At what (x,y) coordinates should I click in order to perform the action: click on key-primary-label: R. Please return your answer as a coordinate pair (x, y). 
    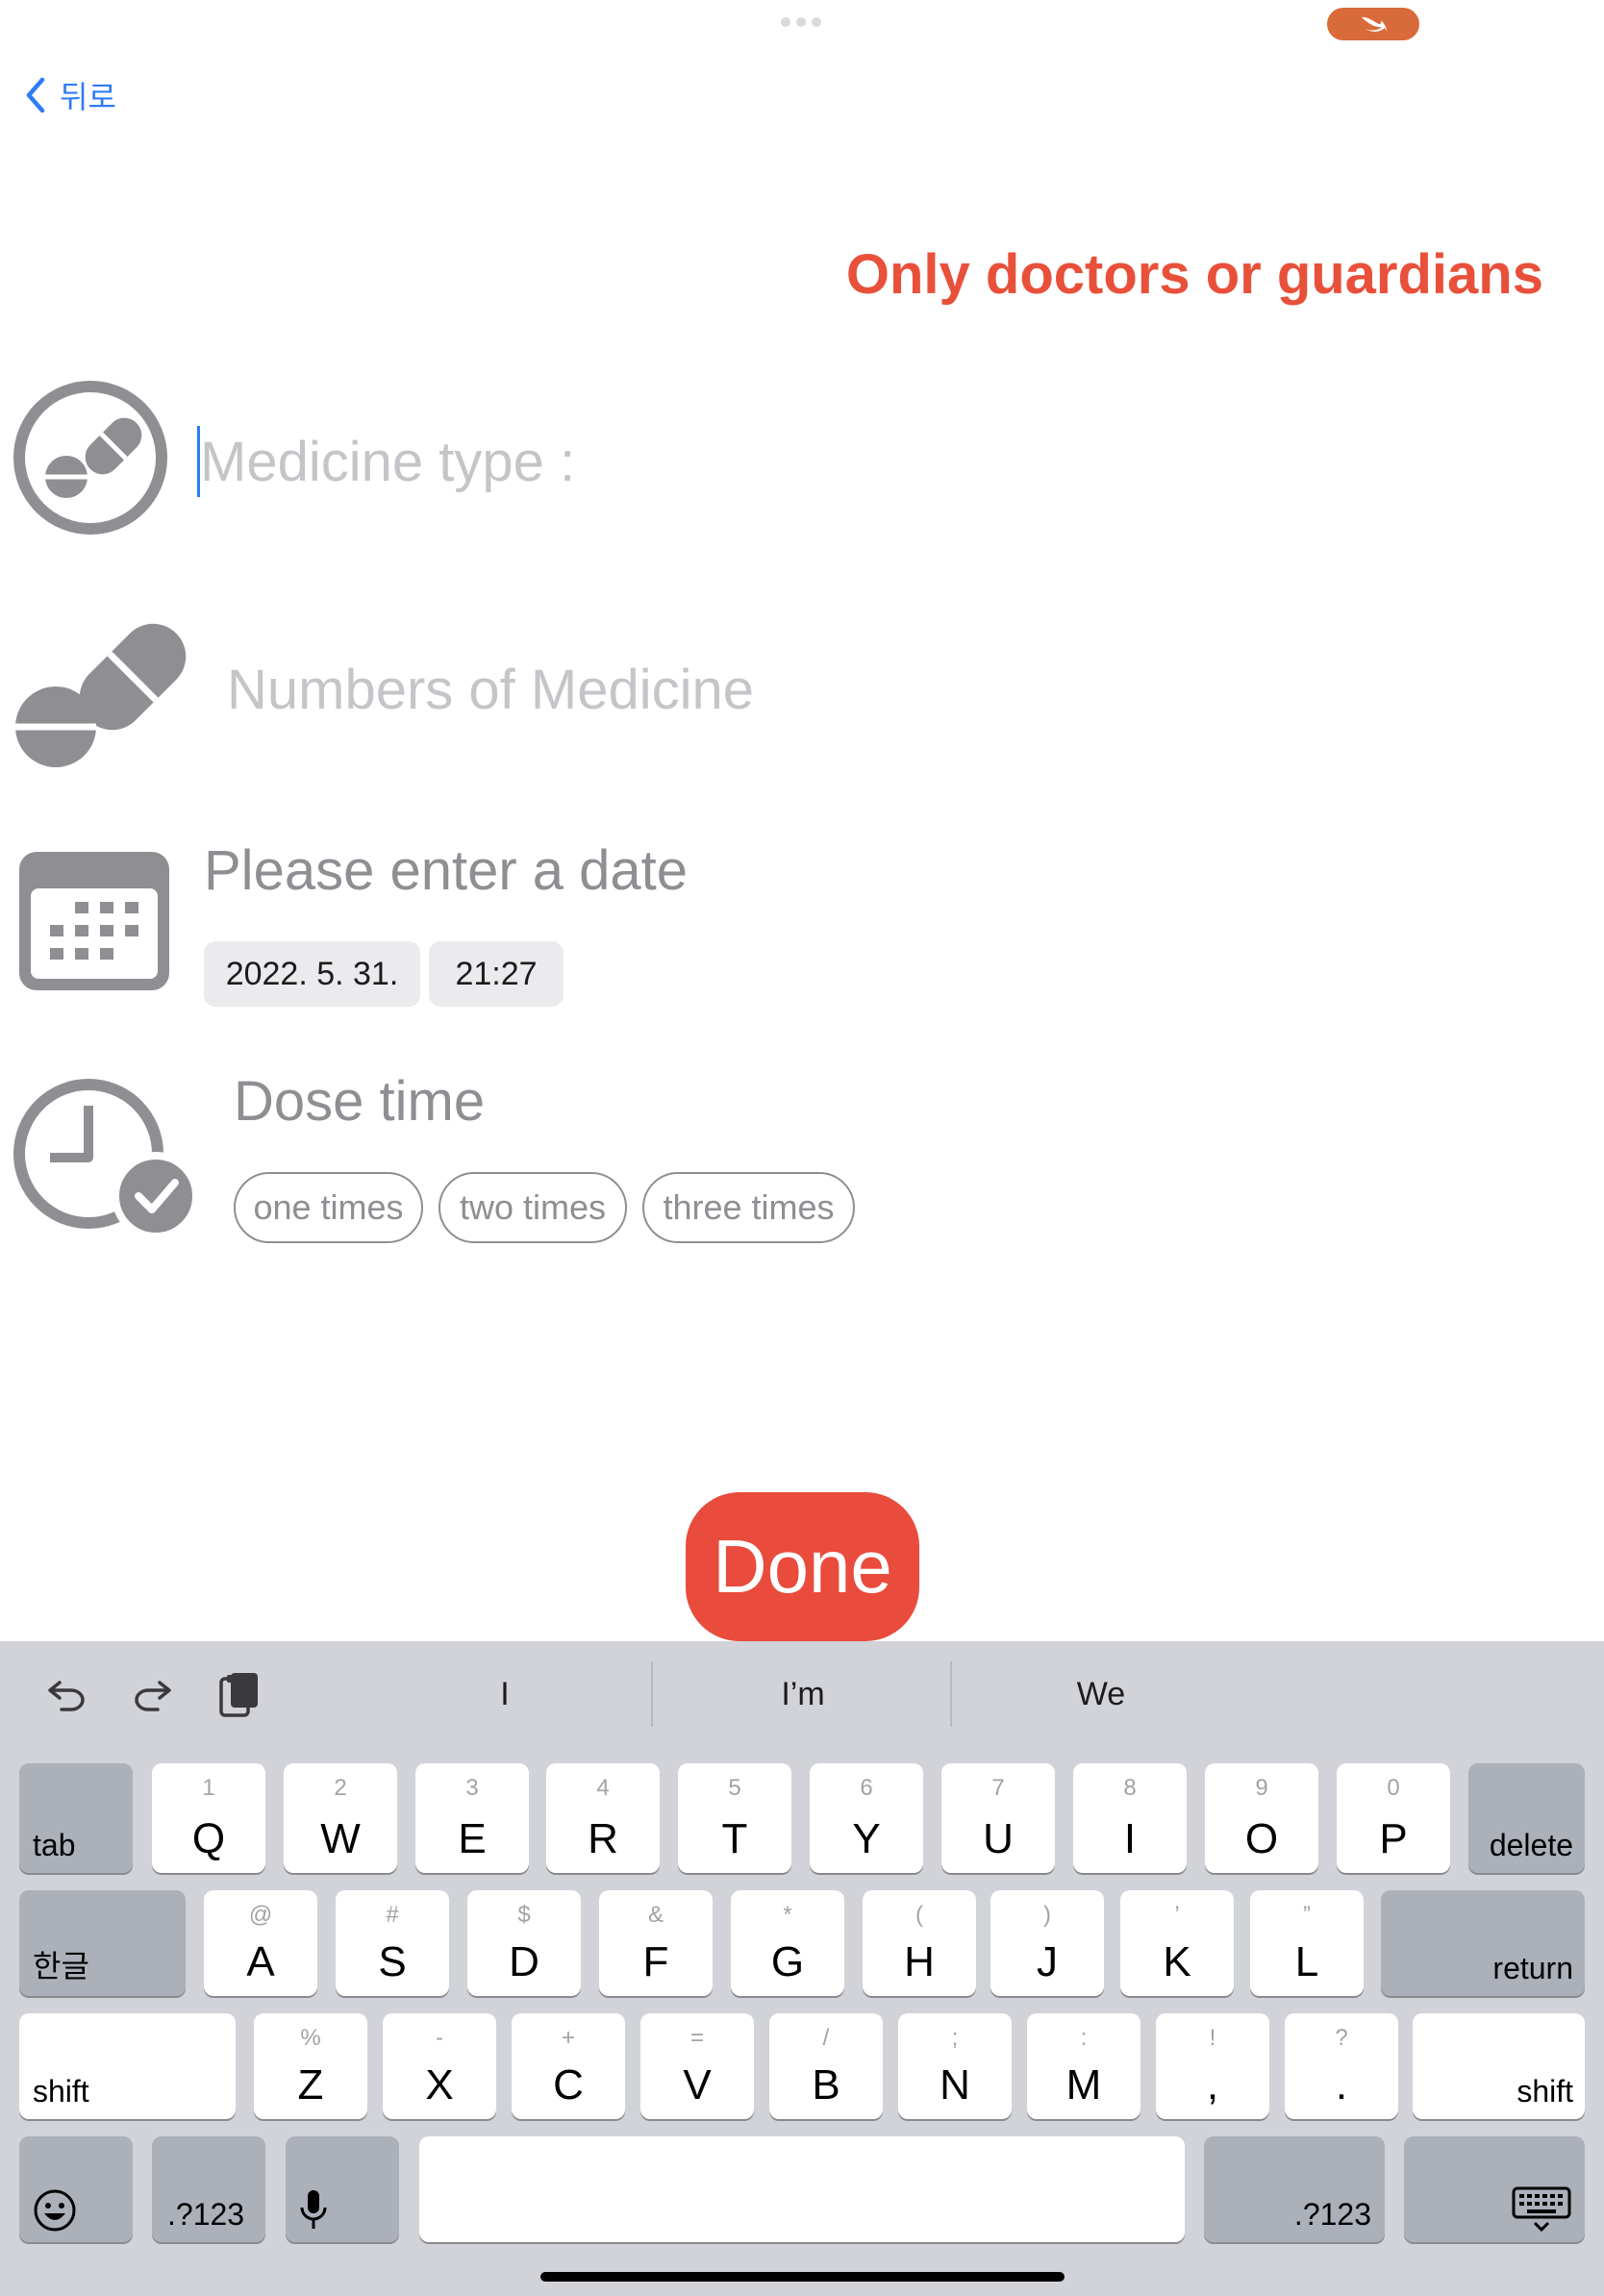
    Looking at the image, I should click on (603, 1838).